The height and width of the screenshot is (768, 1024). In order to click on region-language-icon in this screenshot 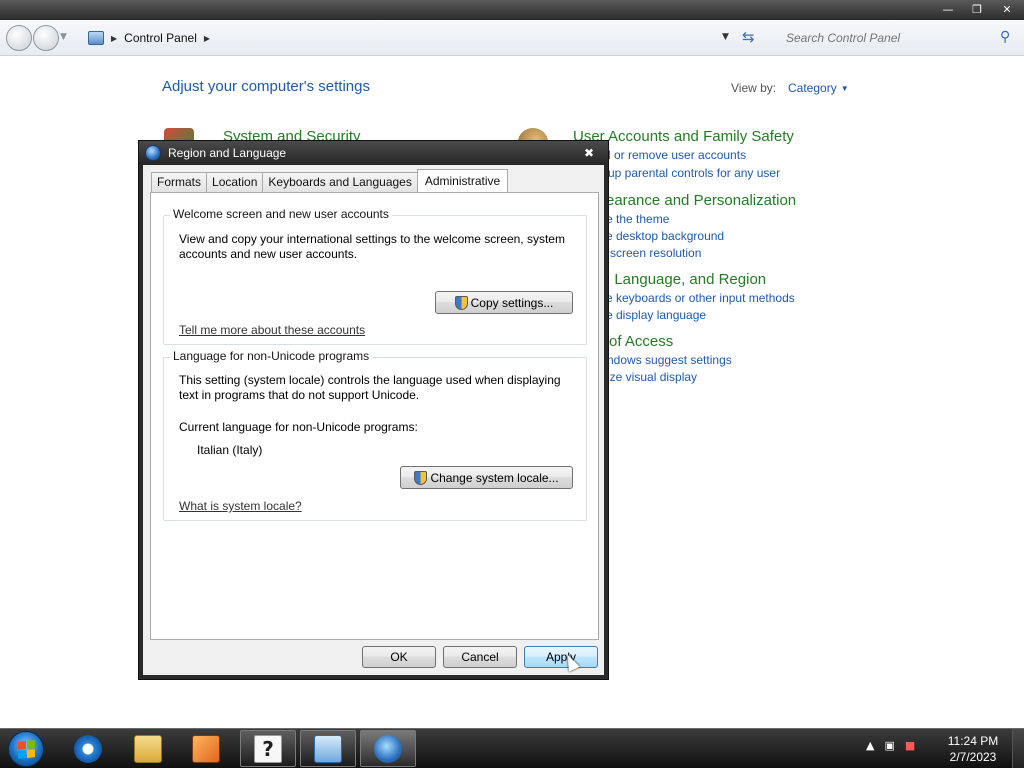, I will do `click(388, 748)`.